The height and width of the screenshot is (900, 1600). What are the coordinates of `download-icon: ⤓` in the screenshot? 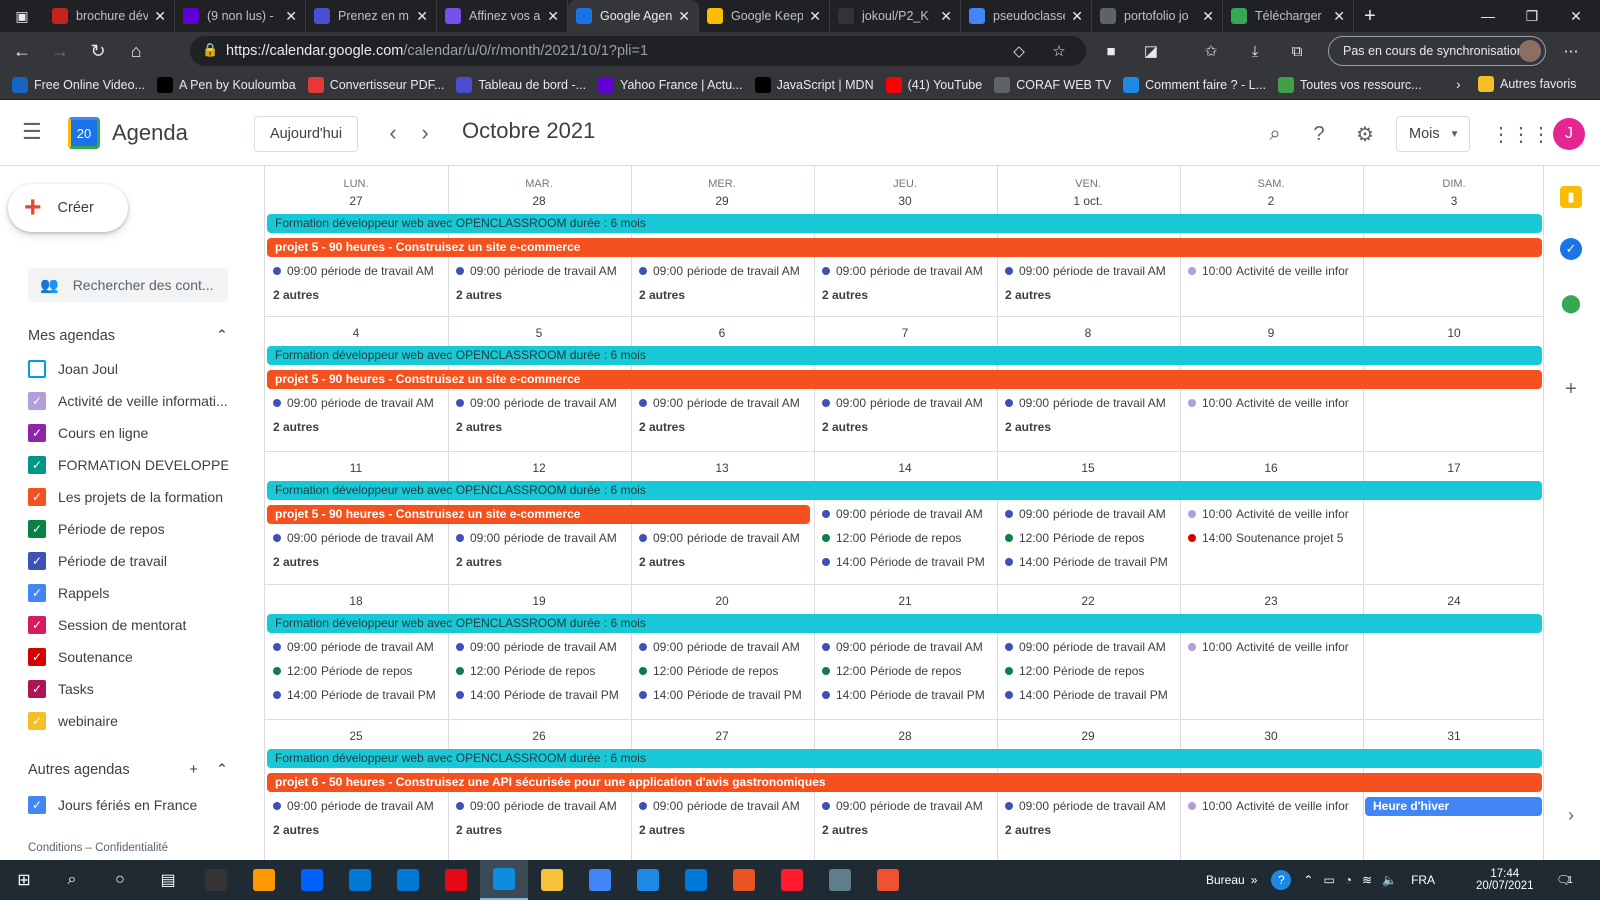 It's located at (1255, 51).